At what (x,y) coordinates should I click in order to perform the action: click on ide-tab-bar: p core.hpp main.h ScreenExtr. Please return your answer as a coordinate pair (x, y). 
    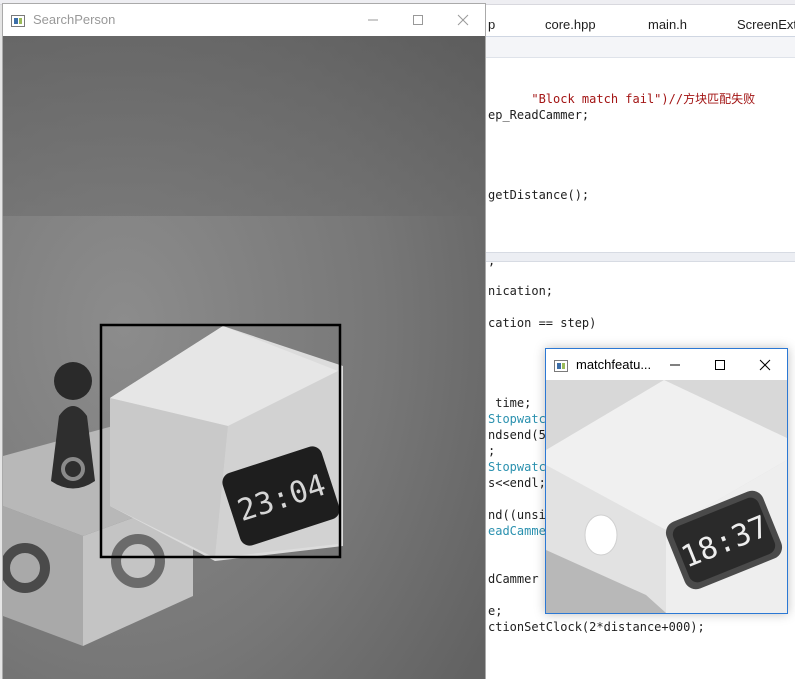
    Looking at the image, I should click on (640, 21).